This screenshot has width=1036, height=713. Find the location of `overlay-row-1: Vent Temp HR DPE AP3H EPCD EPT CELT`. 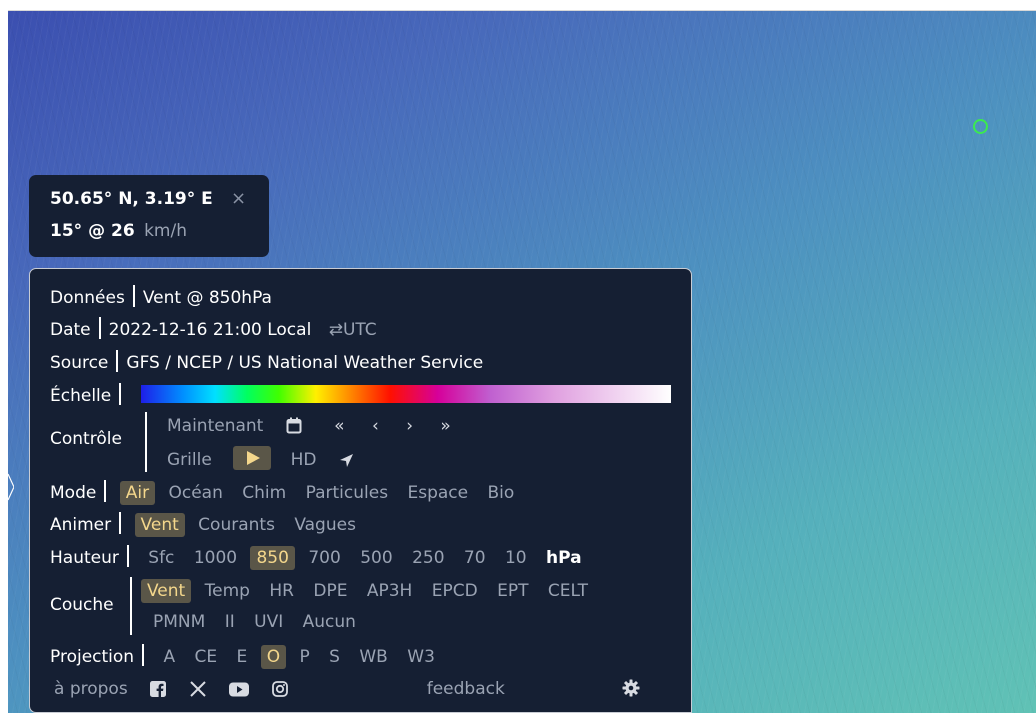

overlay-row-1: Vent Temp HR DPE AP3H EPCD EPT CELT is located at coordinates (368, 591).